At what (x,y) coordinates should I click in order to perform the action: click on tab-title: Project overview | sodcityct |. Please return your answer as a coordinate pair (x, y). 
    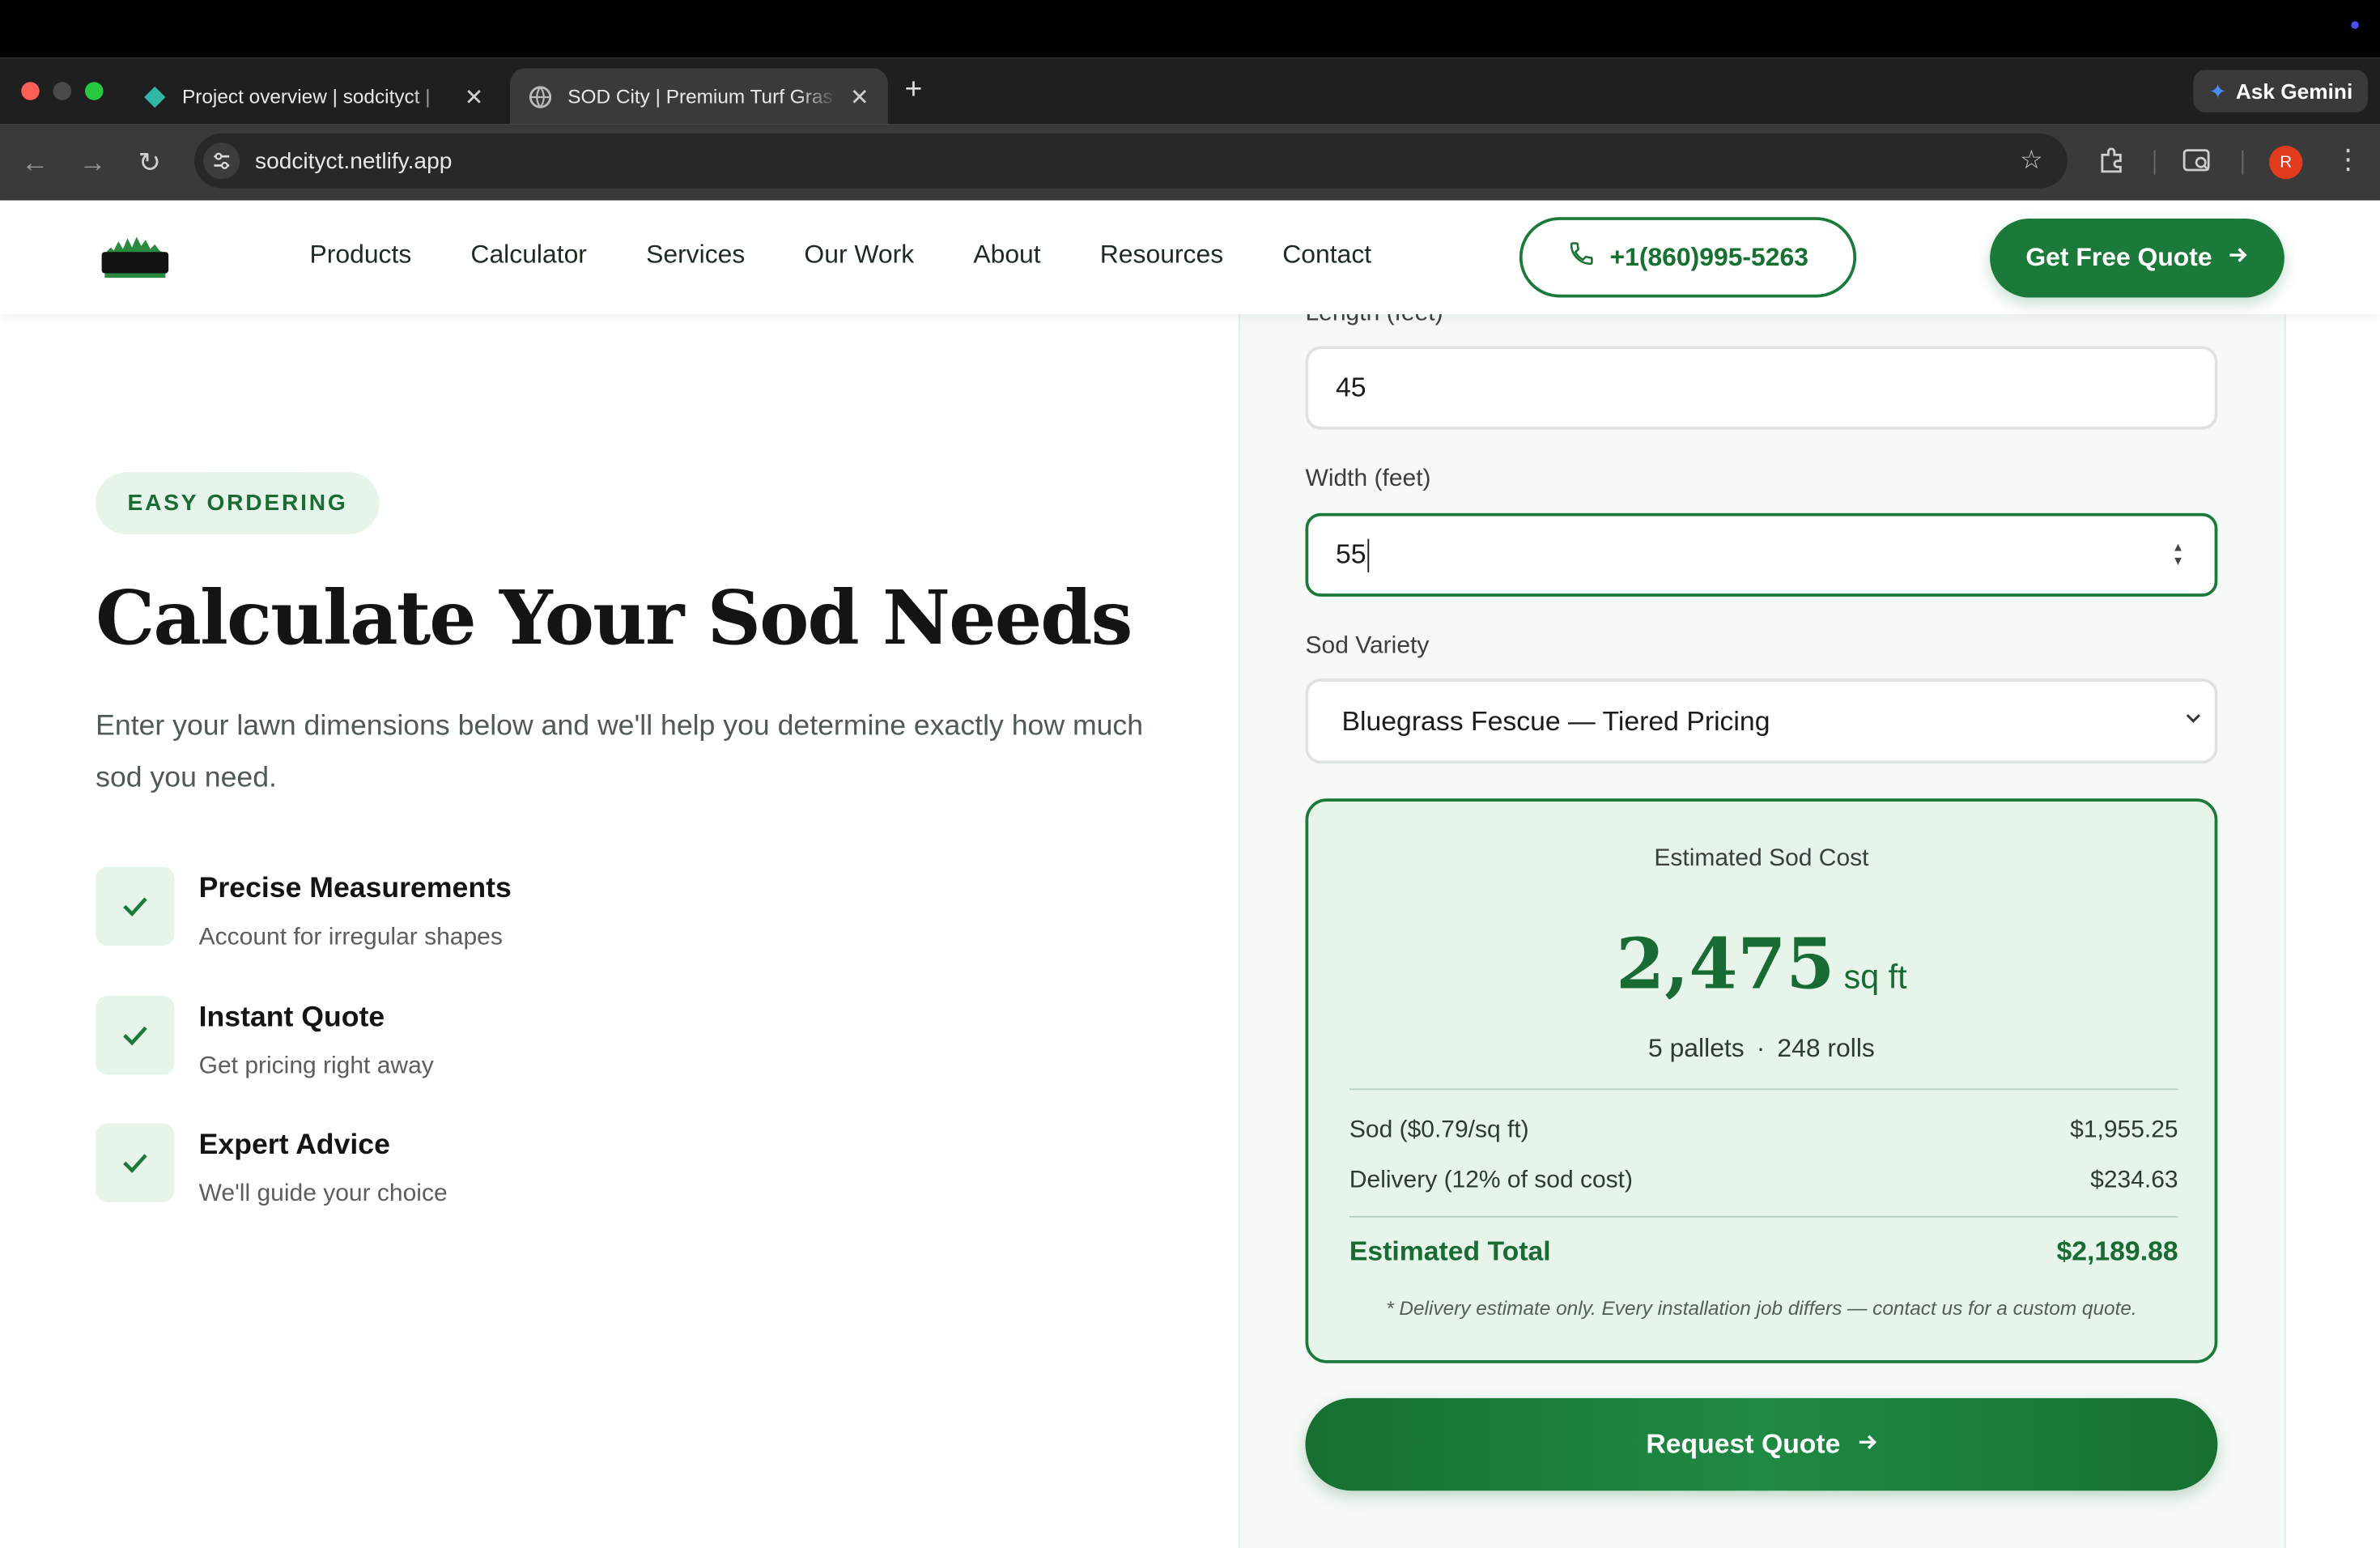
    Looking at the image, I should click on (306, 96).